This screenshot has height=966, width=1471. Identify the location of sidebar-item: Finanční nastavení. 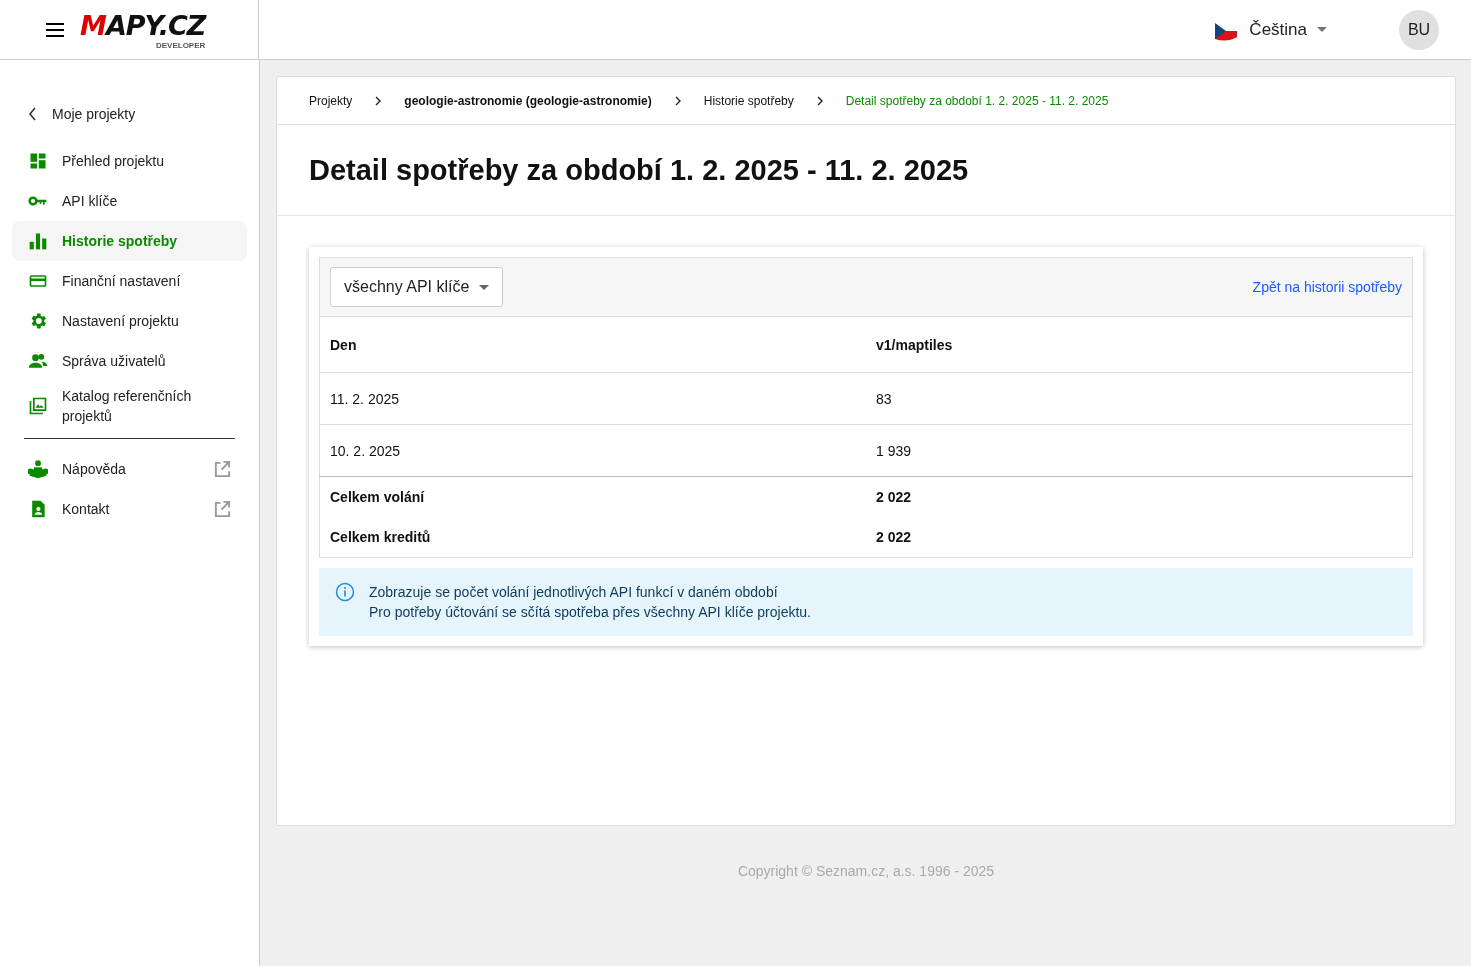
(129, 281).